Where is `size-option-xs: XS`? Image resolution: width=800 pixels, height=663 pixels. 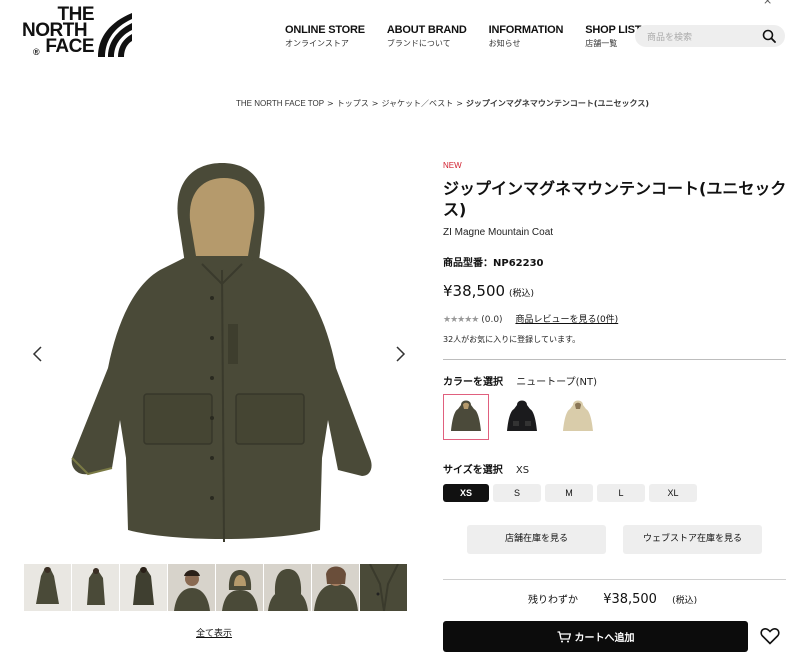 size-option-xs: XS is located at coordinates (466, 493).